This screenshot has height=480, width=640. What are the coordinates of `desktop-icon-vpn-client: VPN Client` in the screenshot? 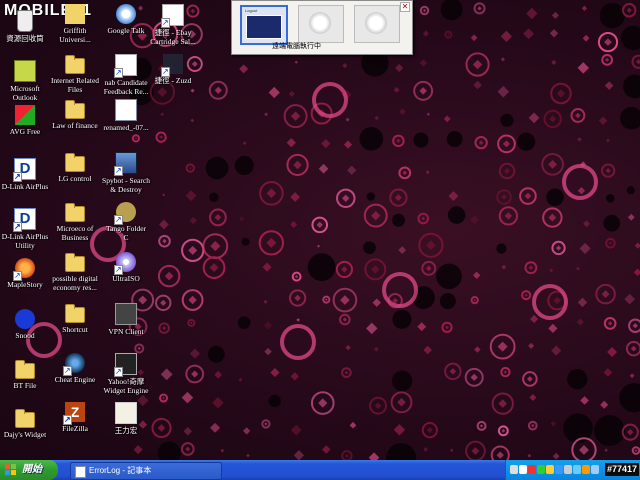 It's located at (126, 325).